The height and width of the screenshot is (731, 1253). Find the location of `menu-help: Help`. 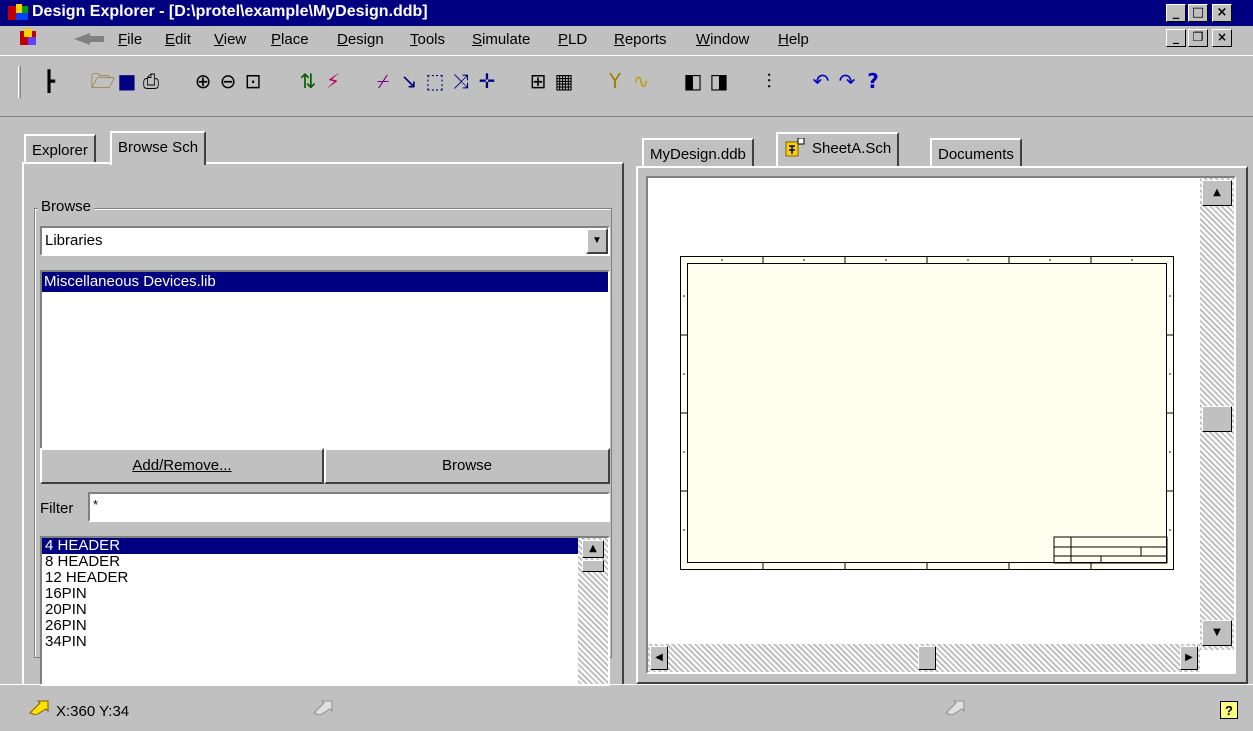

menu-help: Help is located at coordinates (793, 39).